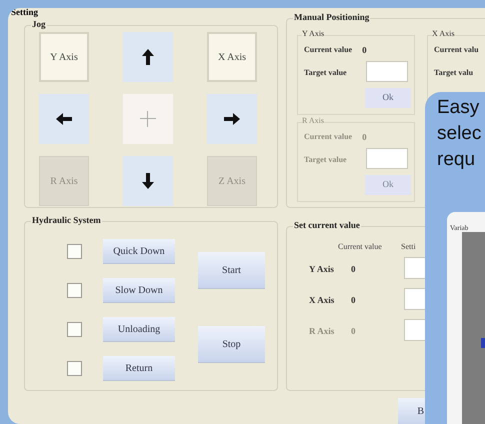  I want to click on callout-text: selec, so click(459, 134).